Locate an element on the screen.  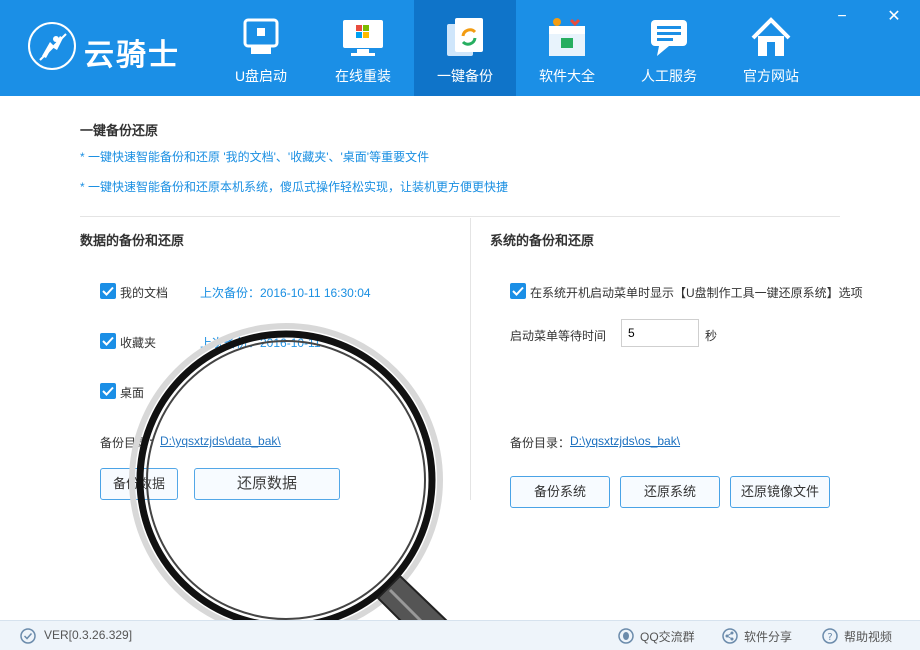
qq-icon is located at coordinates (626, 636).